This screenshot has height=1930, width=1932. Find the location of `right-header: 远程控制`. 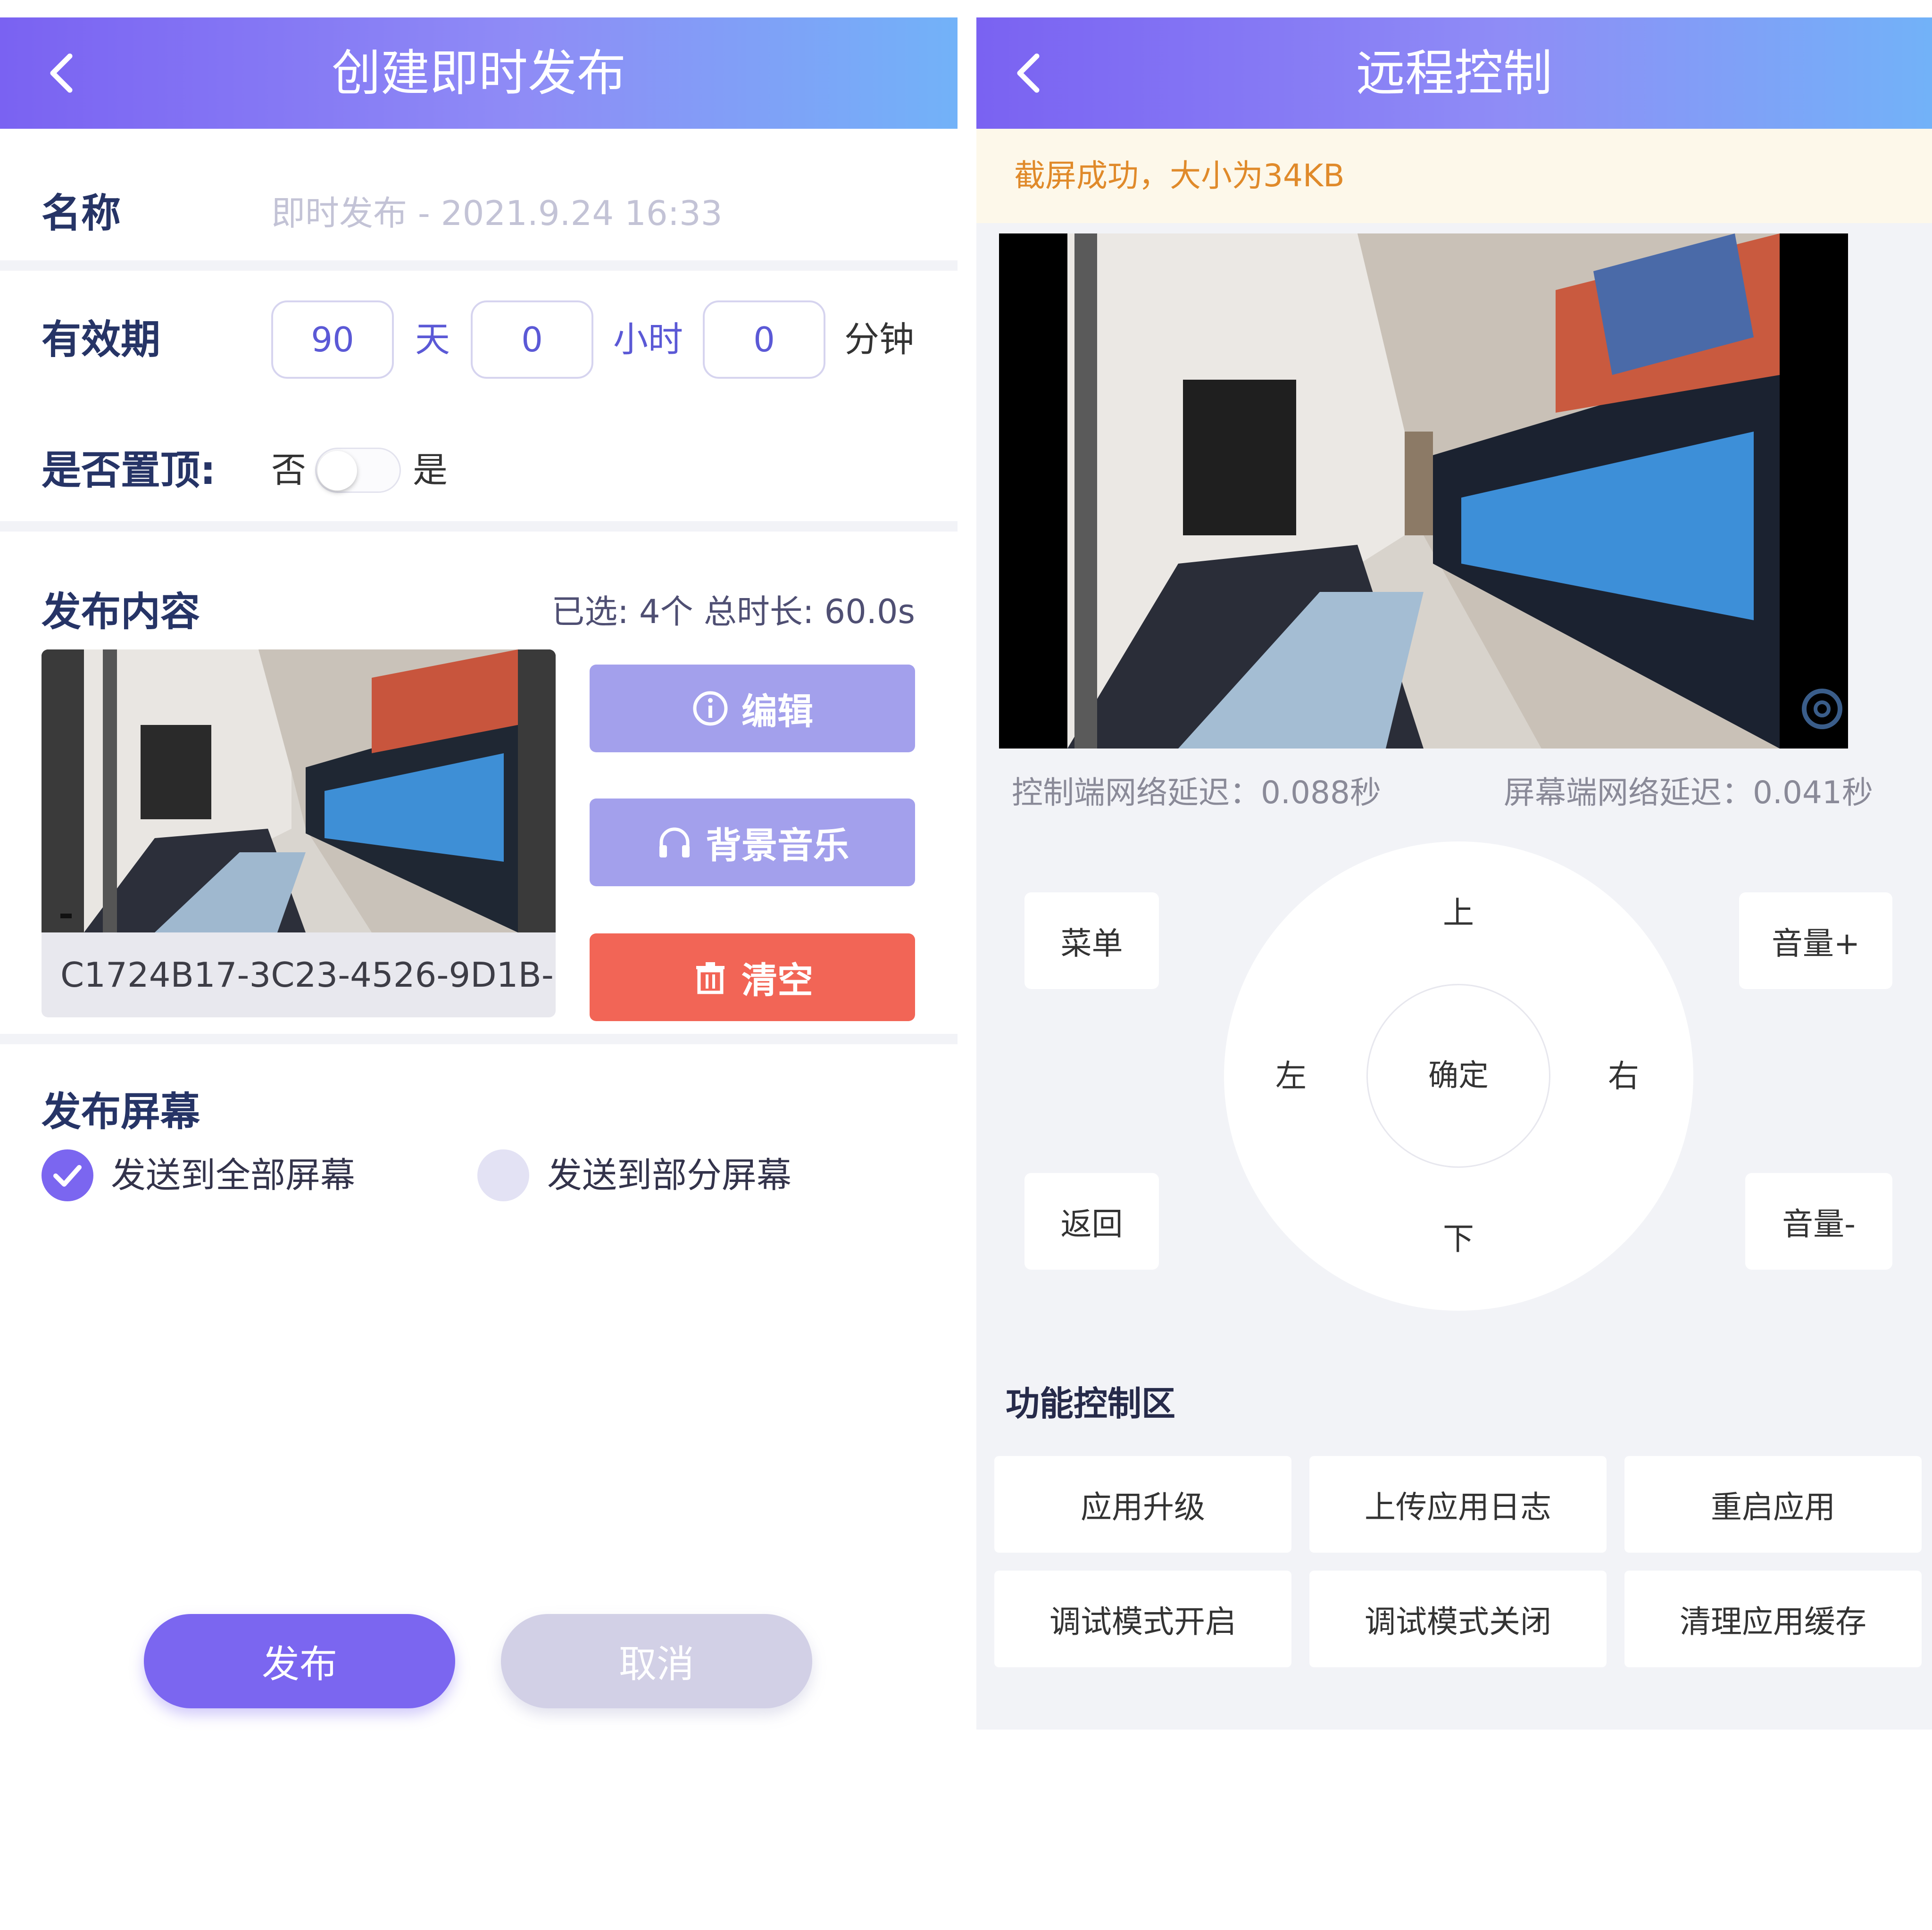

right-header: 远程控制 is located at coordinates (1454, 73).